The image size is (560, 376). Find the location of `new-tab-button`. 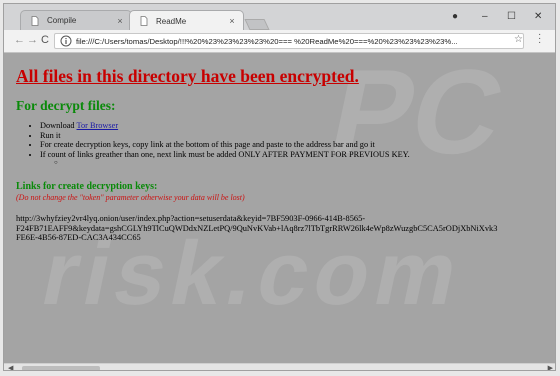

new-tab-button is located at coordinates (257, 24).